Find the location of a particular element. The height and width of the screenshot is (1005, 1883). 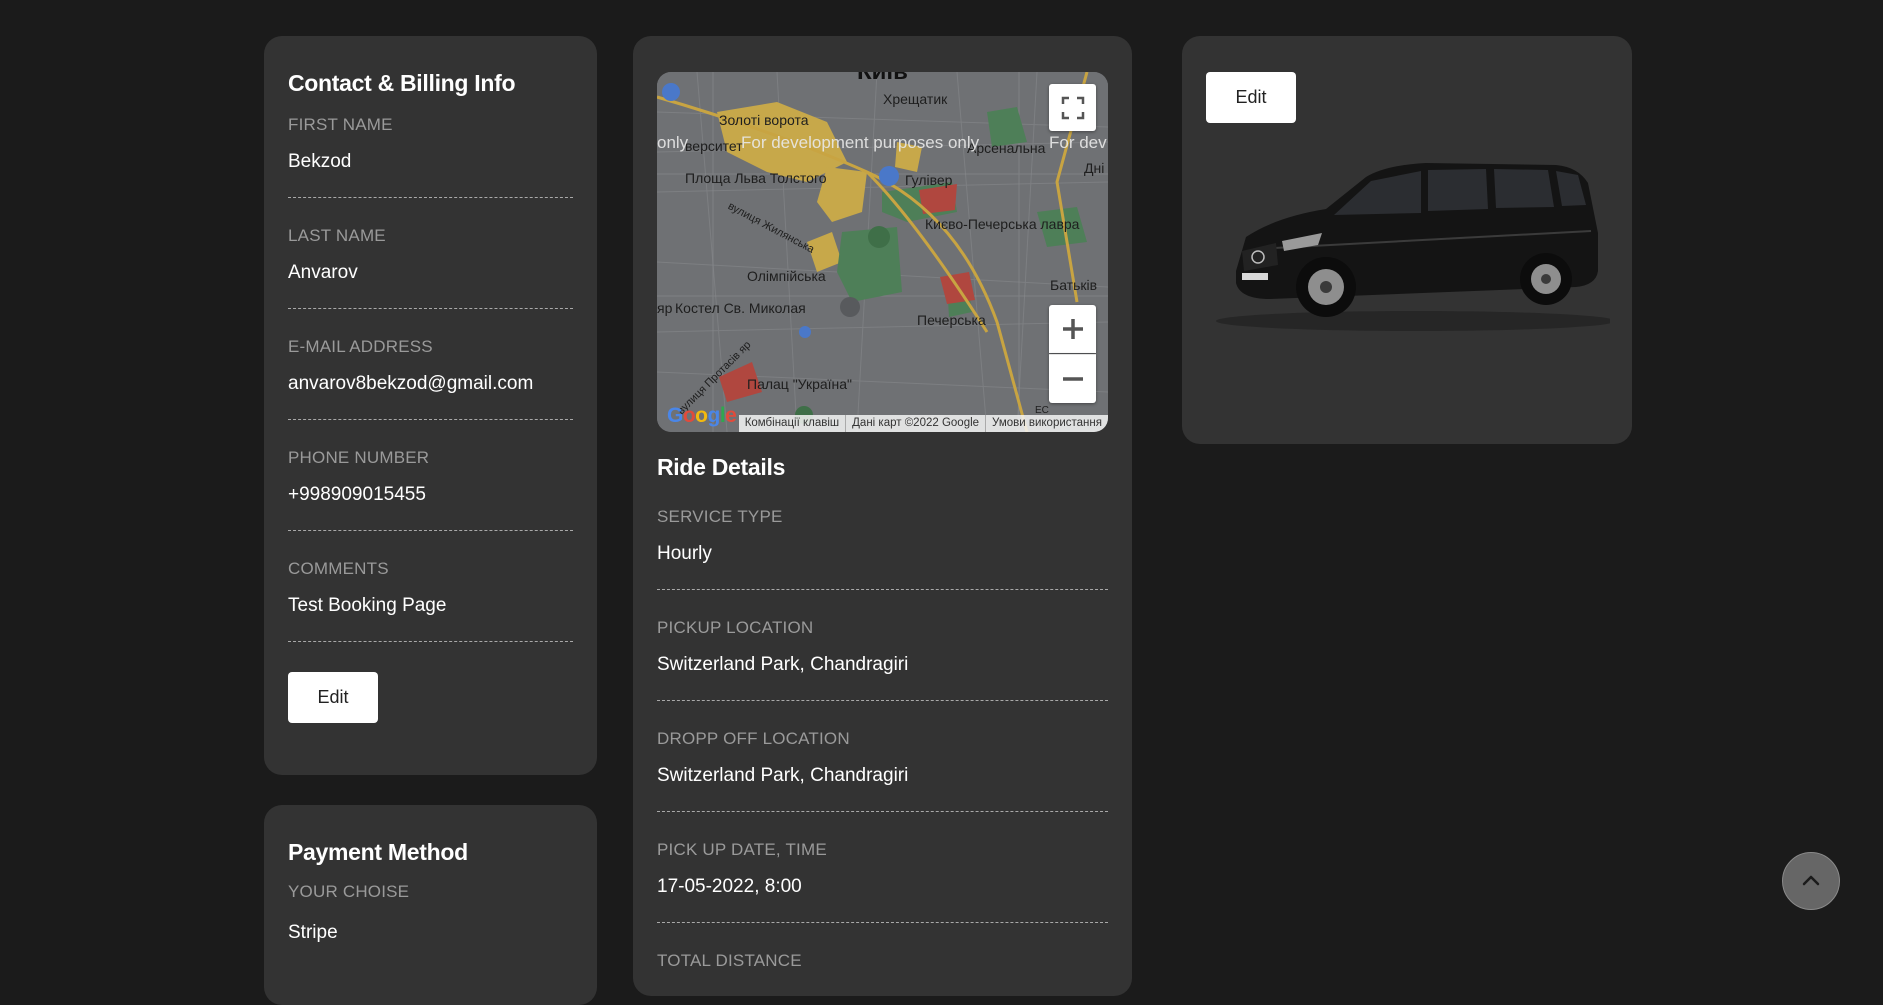

map-label: Печерська is located at coordinates (951, 320).